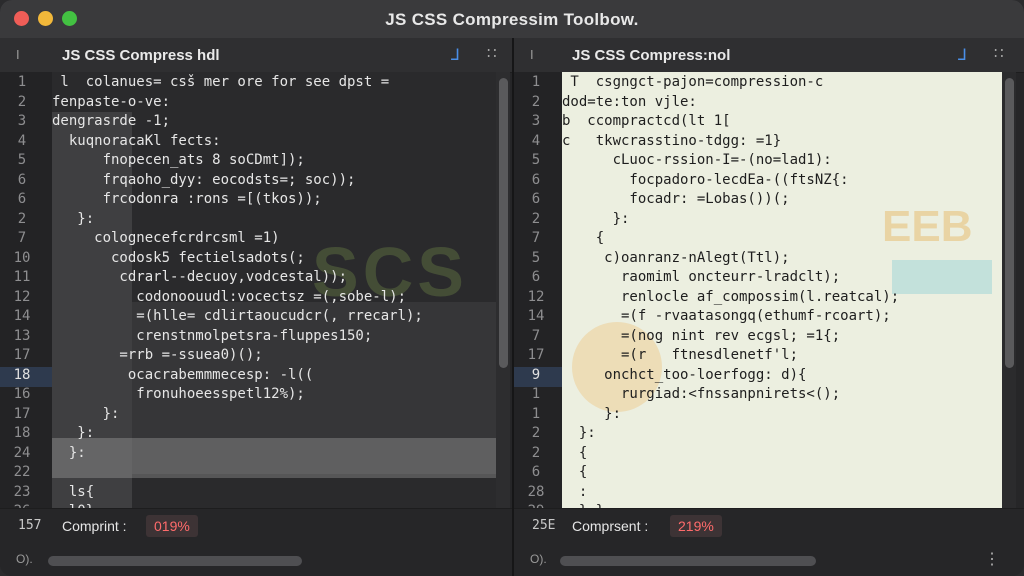 The height and width of the screenshot is (576, 1024). Describe the element at coordinates (22, 335) in the screenshot. I see `line-number: 13` at that location.